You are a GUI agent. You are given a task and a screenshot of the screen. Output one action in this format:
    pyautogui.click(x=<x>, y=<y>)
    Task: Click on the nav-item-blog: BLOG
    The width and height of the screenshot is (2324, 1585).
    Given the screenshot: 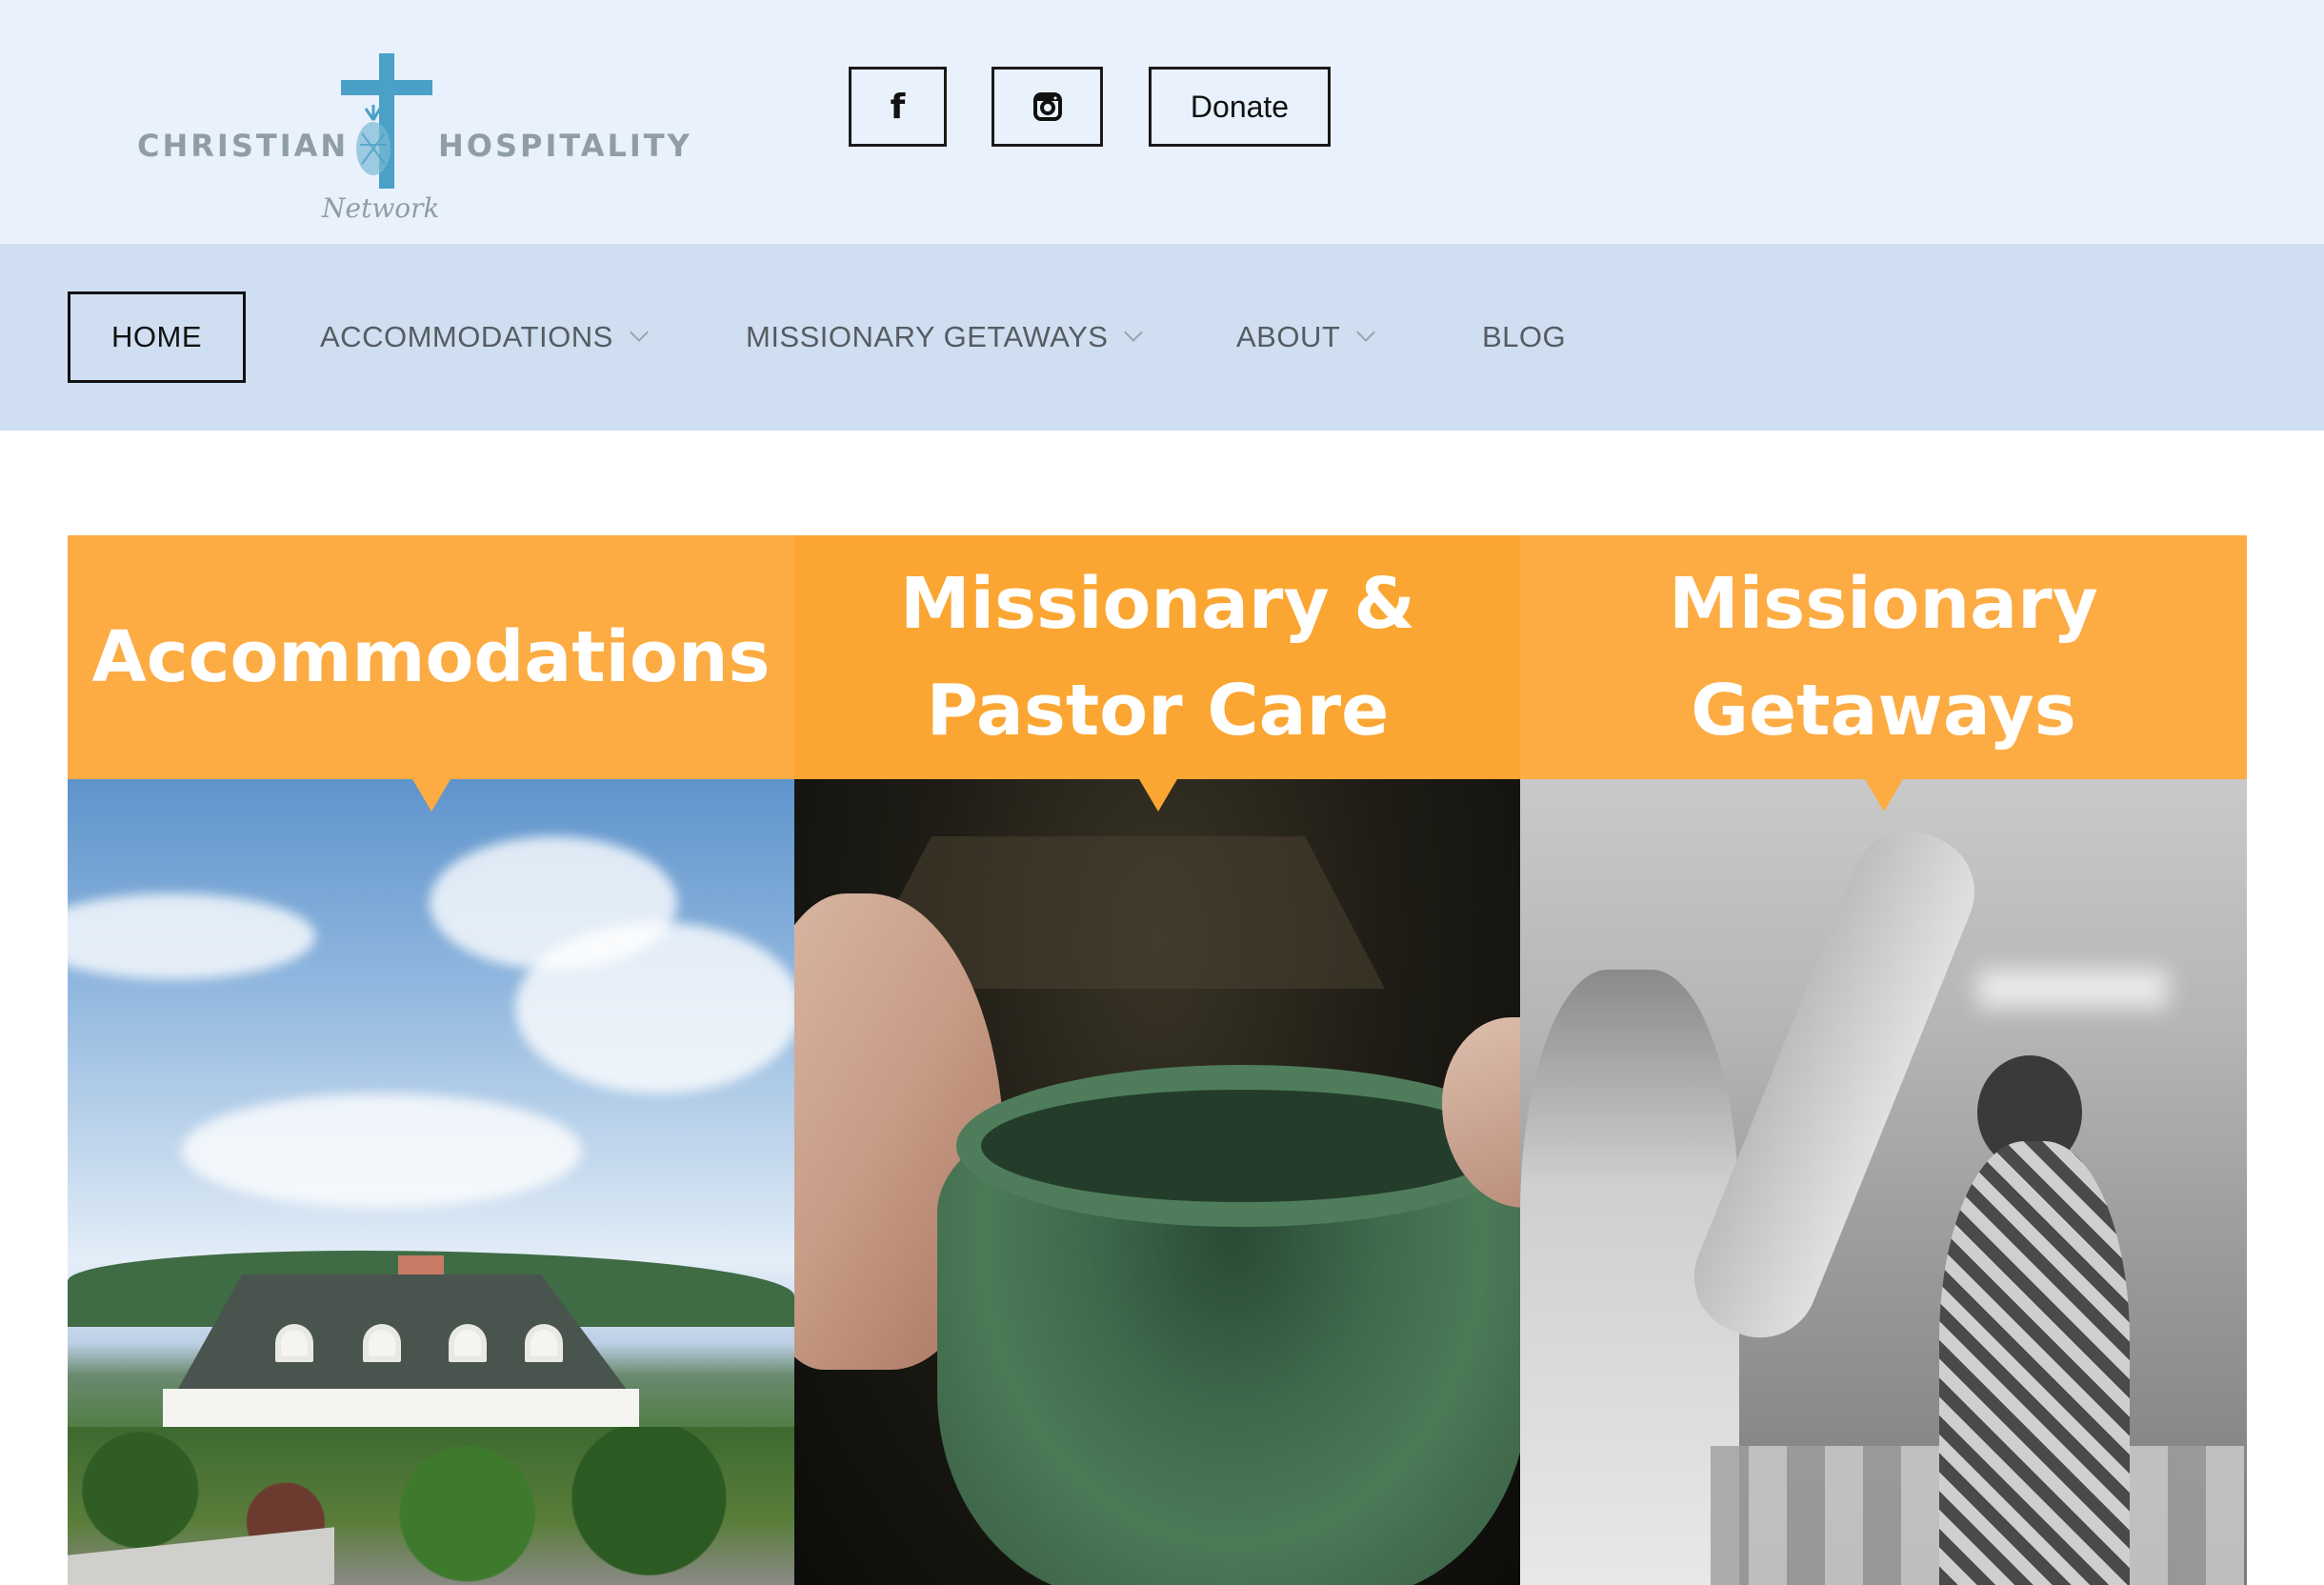 What is the action you would take?
    pyautogui.click(x=1524, y=337)
    